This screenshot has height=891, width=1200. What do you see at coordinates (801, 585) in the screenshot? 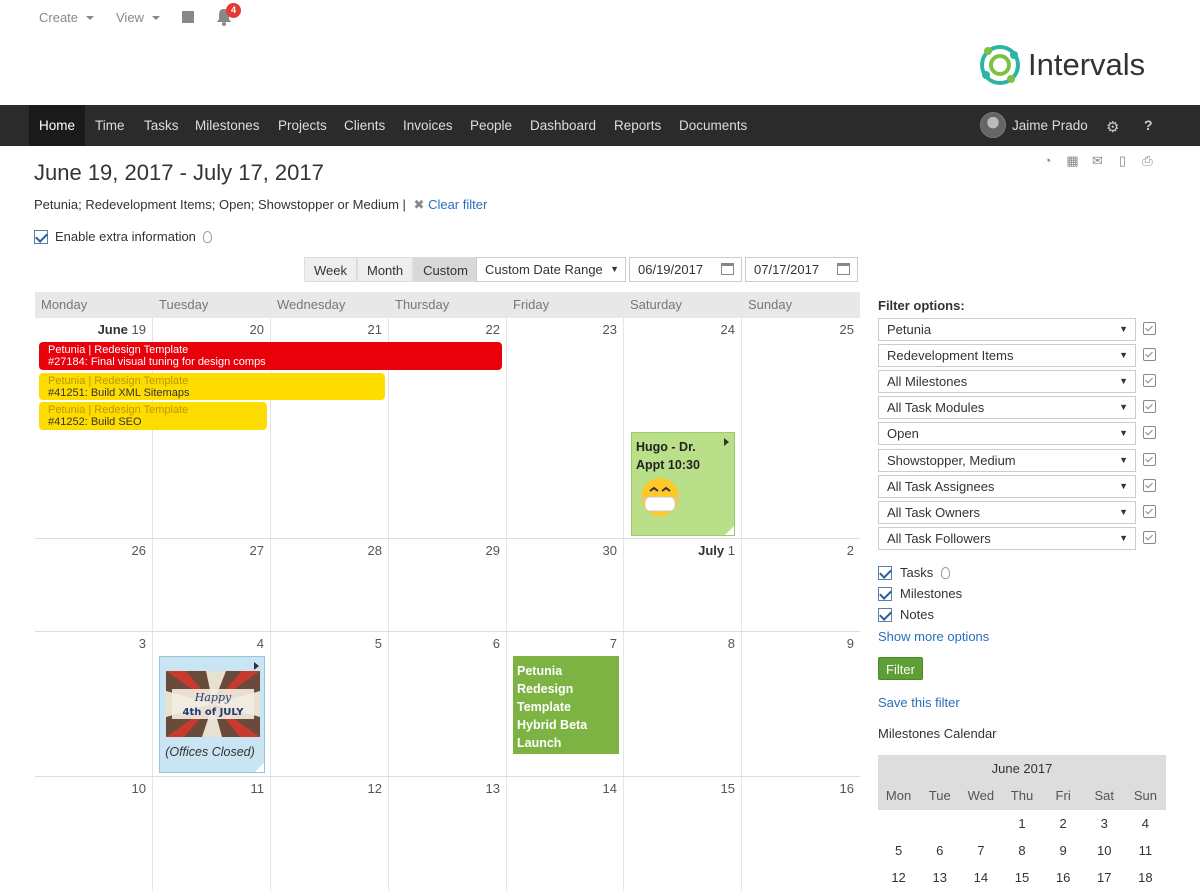
I see `day-cell: 2` at bounding box center [801, 585].